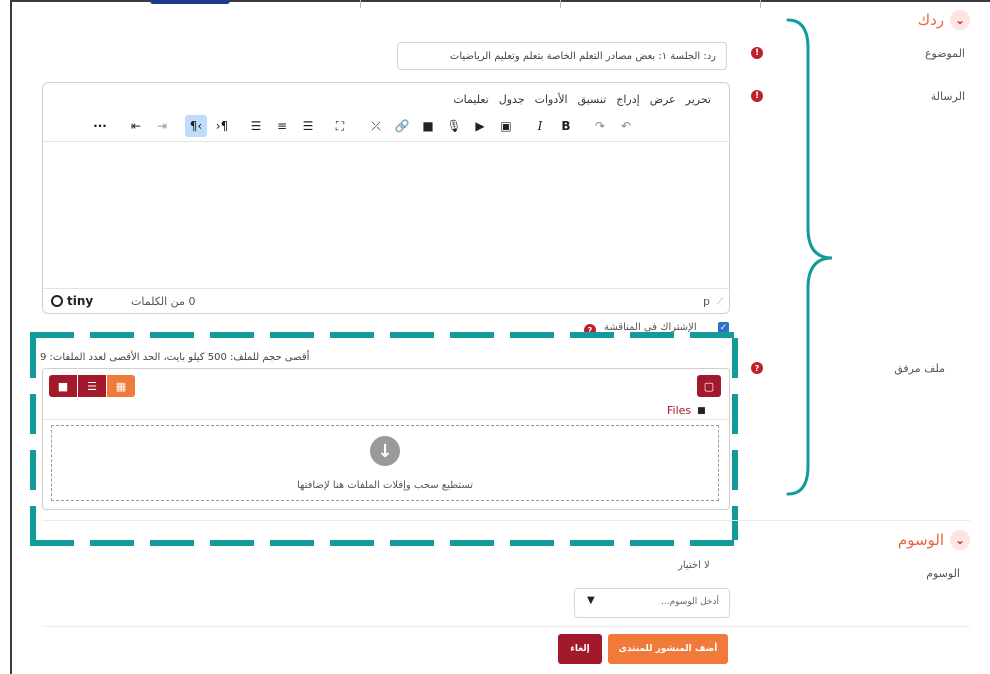 The height and width of the screenshot is (674, 990). I want to click on add-file-button: ▢, so click(709, 386).